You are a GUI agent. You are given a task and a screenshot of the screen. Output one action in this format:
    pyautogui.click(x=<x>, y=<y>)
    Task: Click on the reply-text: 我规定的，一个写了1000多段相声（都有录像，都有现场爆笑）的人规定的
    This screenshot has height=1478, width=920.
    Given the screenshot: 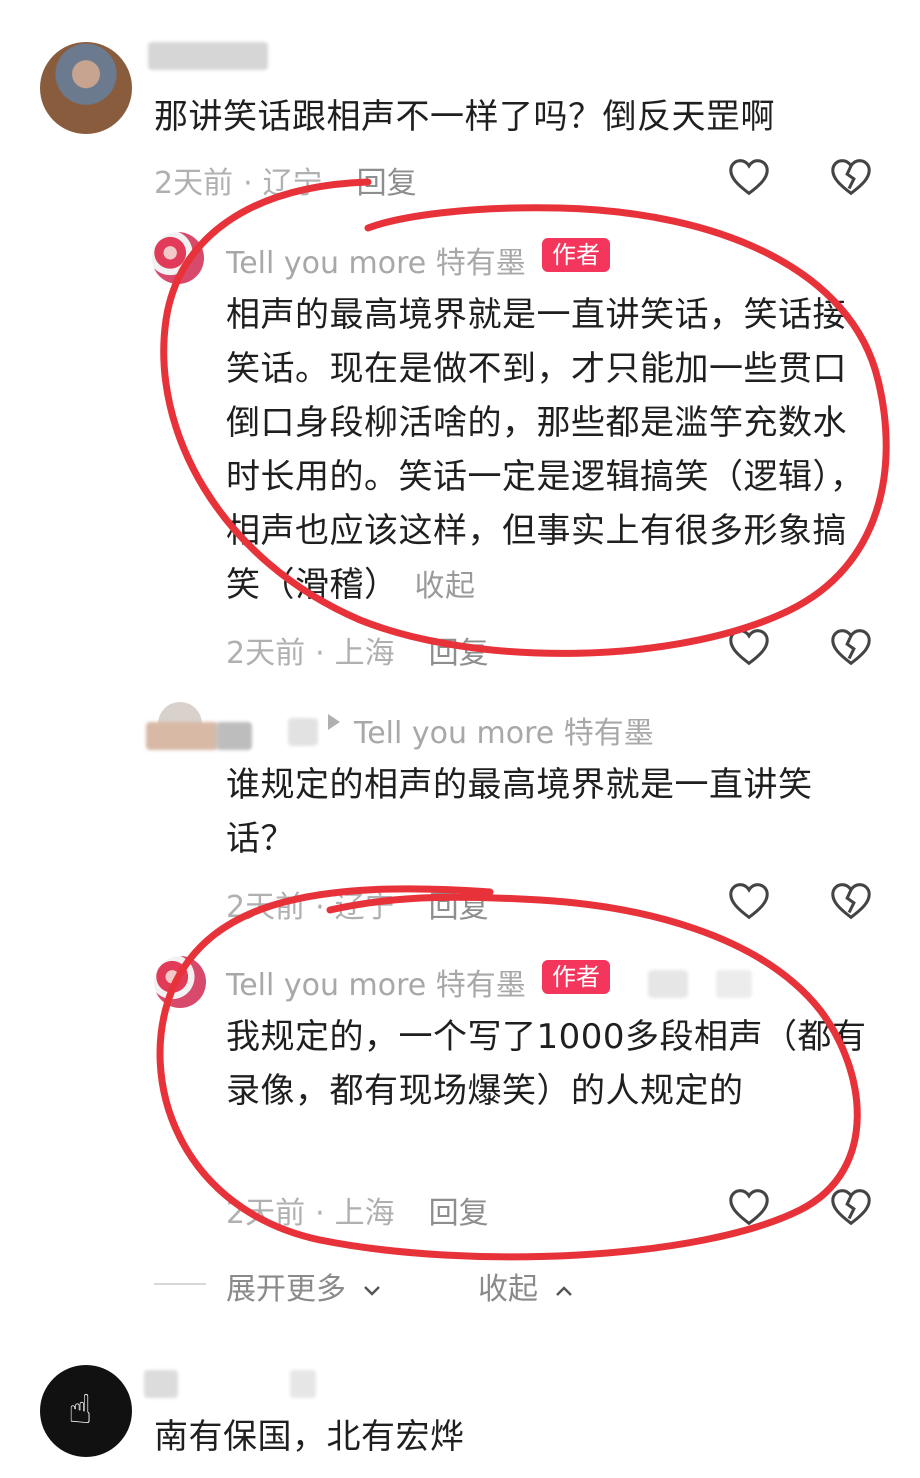 What is the action you would take?
    pyautogui.click(x=546, y=1064)
    